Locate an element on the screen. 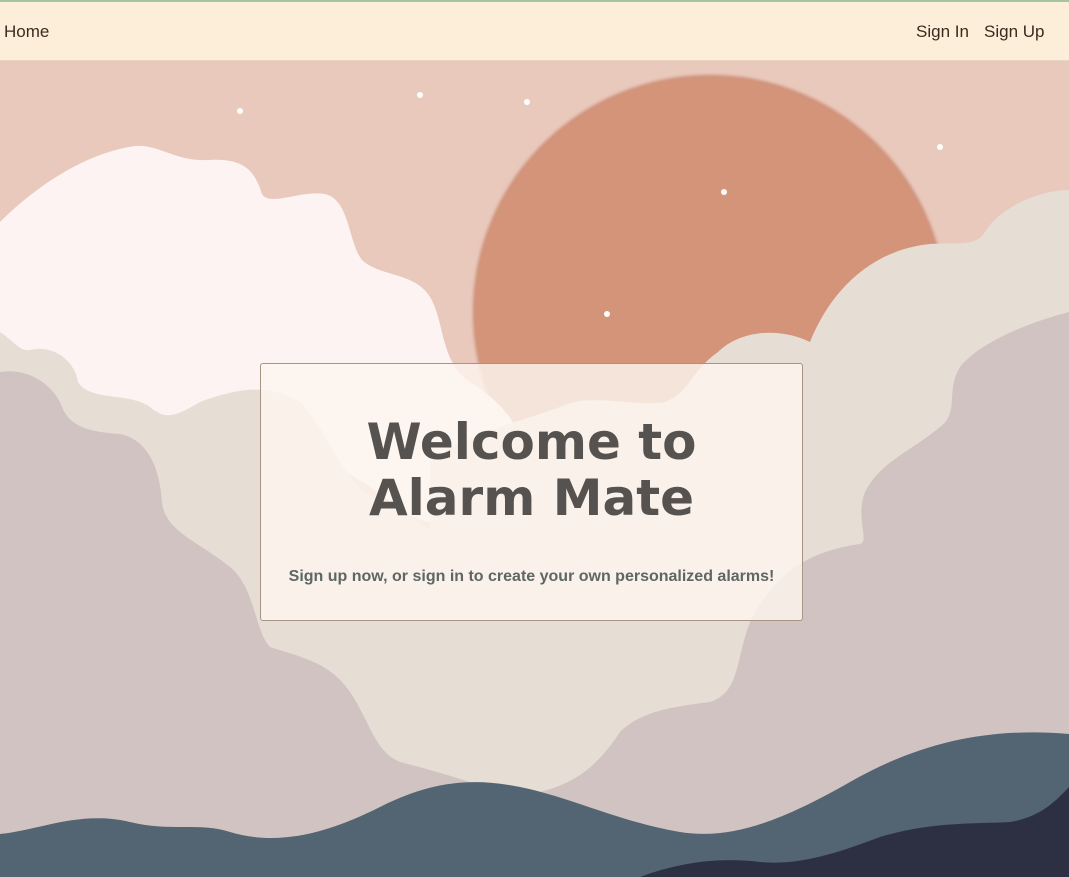 The height and width of the screenshot is (877, 1069). navbar: Home Sign In Sign Up is located at coordinates (534, 31).